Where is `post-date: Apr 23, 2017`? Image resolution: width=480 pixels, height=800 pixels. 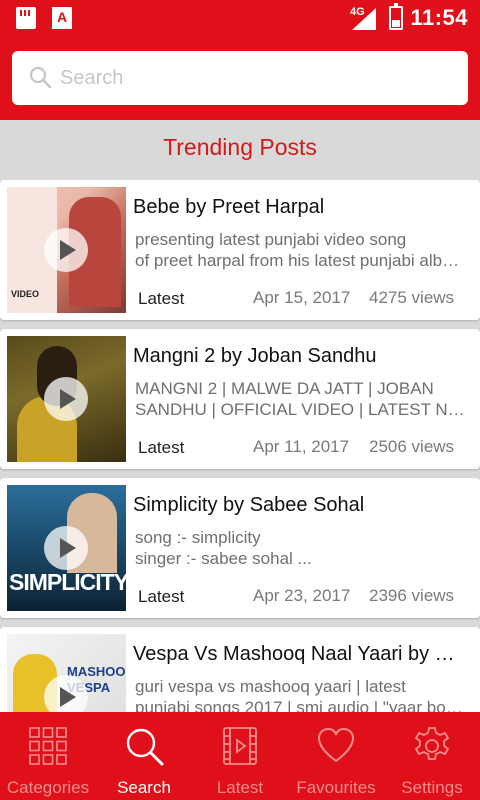 post-date: Apr 23, 2017 is located at coordinates (302, 595).